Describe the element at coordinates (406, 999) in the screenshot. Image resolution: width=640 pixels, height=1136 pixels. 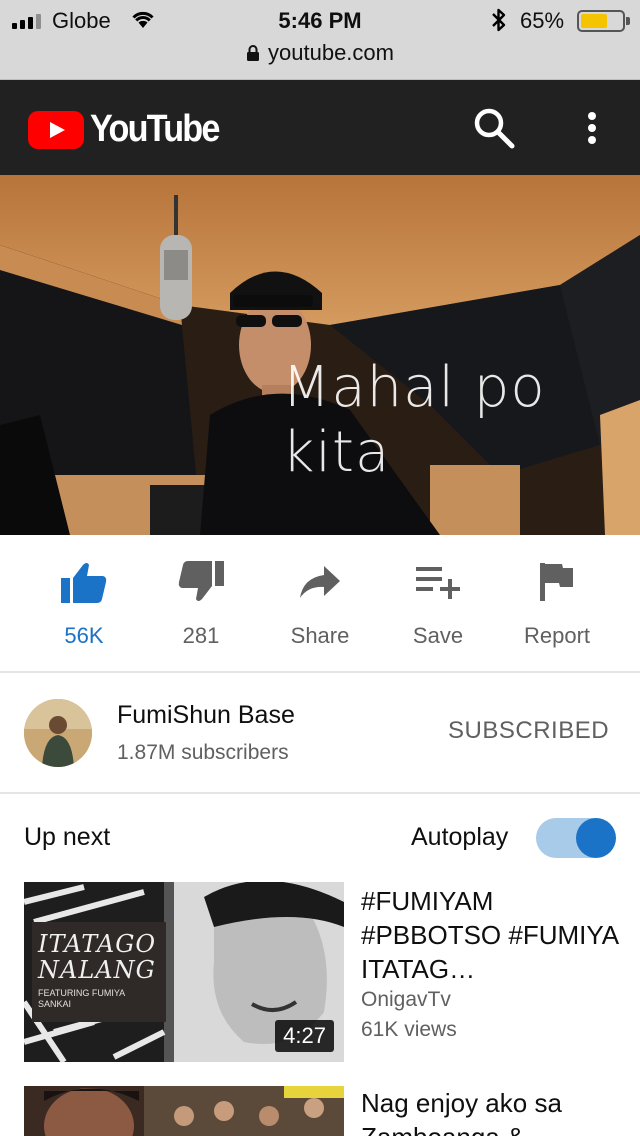
I see `video-channel: OnigavTv` at that location.